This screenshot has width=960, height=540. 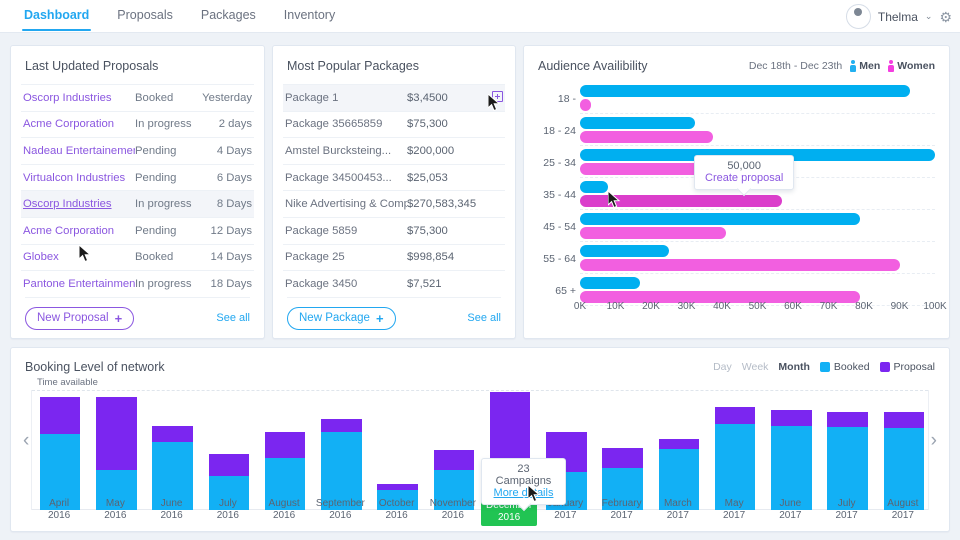 What do you see at coordinates (228, 16) in the screenshot?
I see `tab-packages: Packages` at bounding box center [228, 16].